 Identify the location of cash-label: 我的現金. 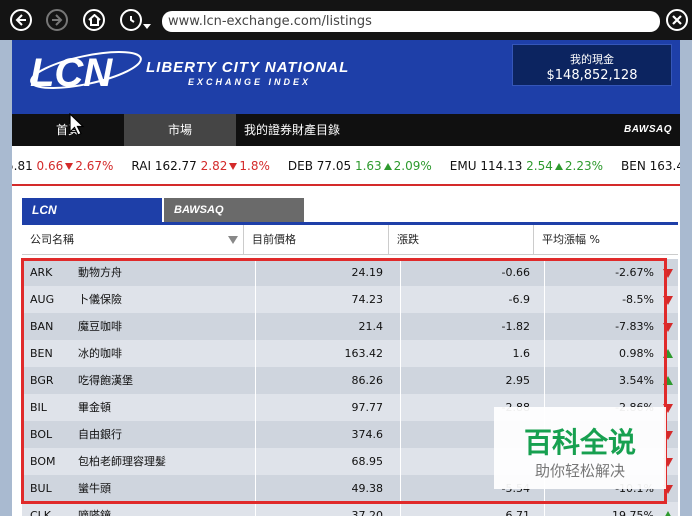
(592, 59).